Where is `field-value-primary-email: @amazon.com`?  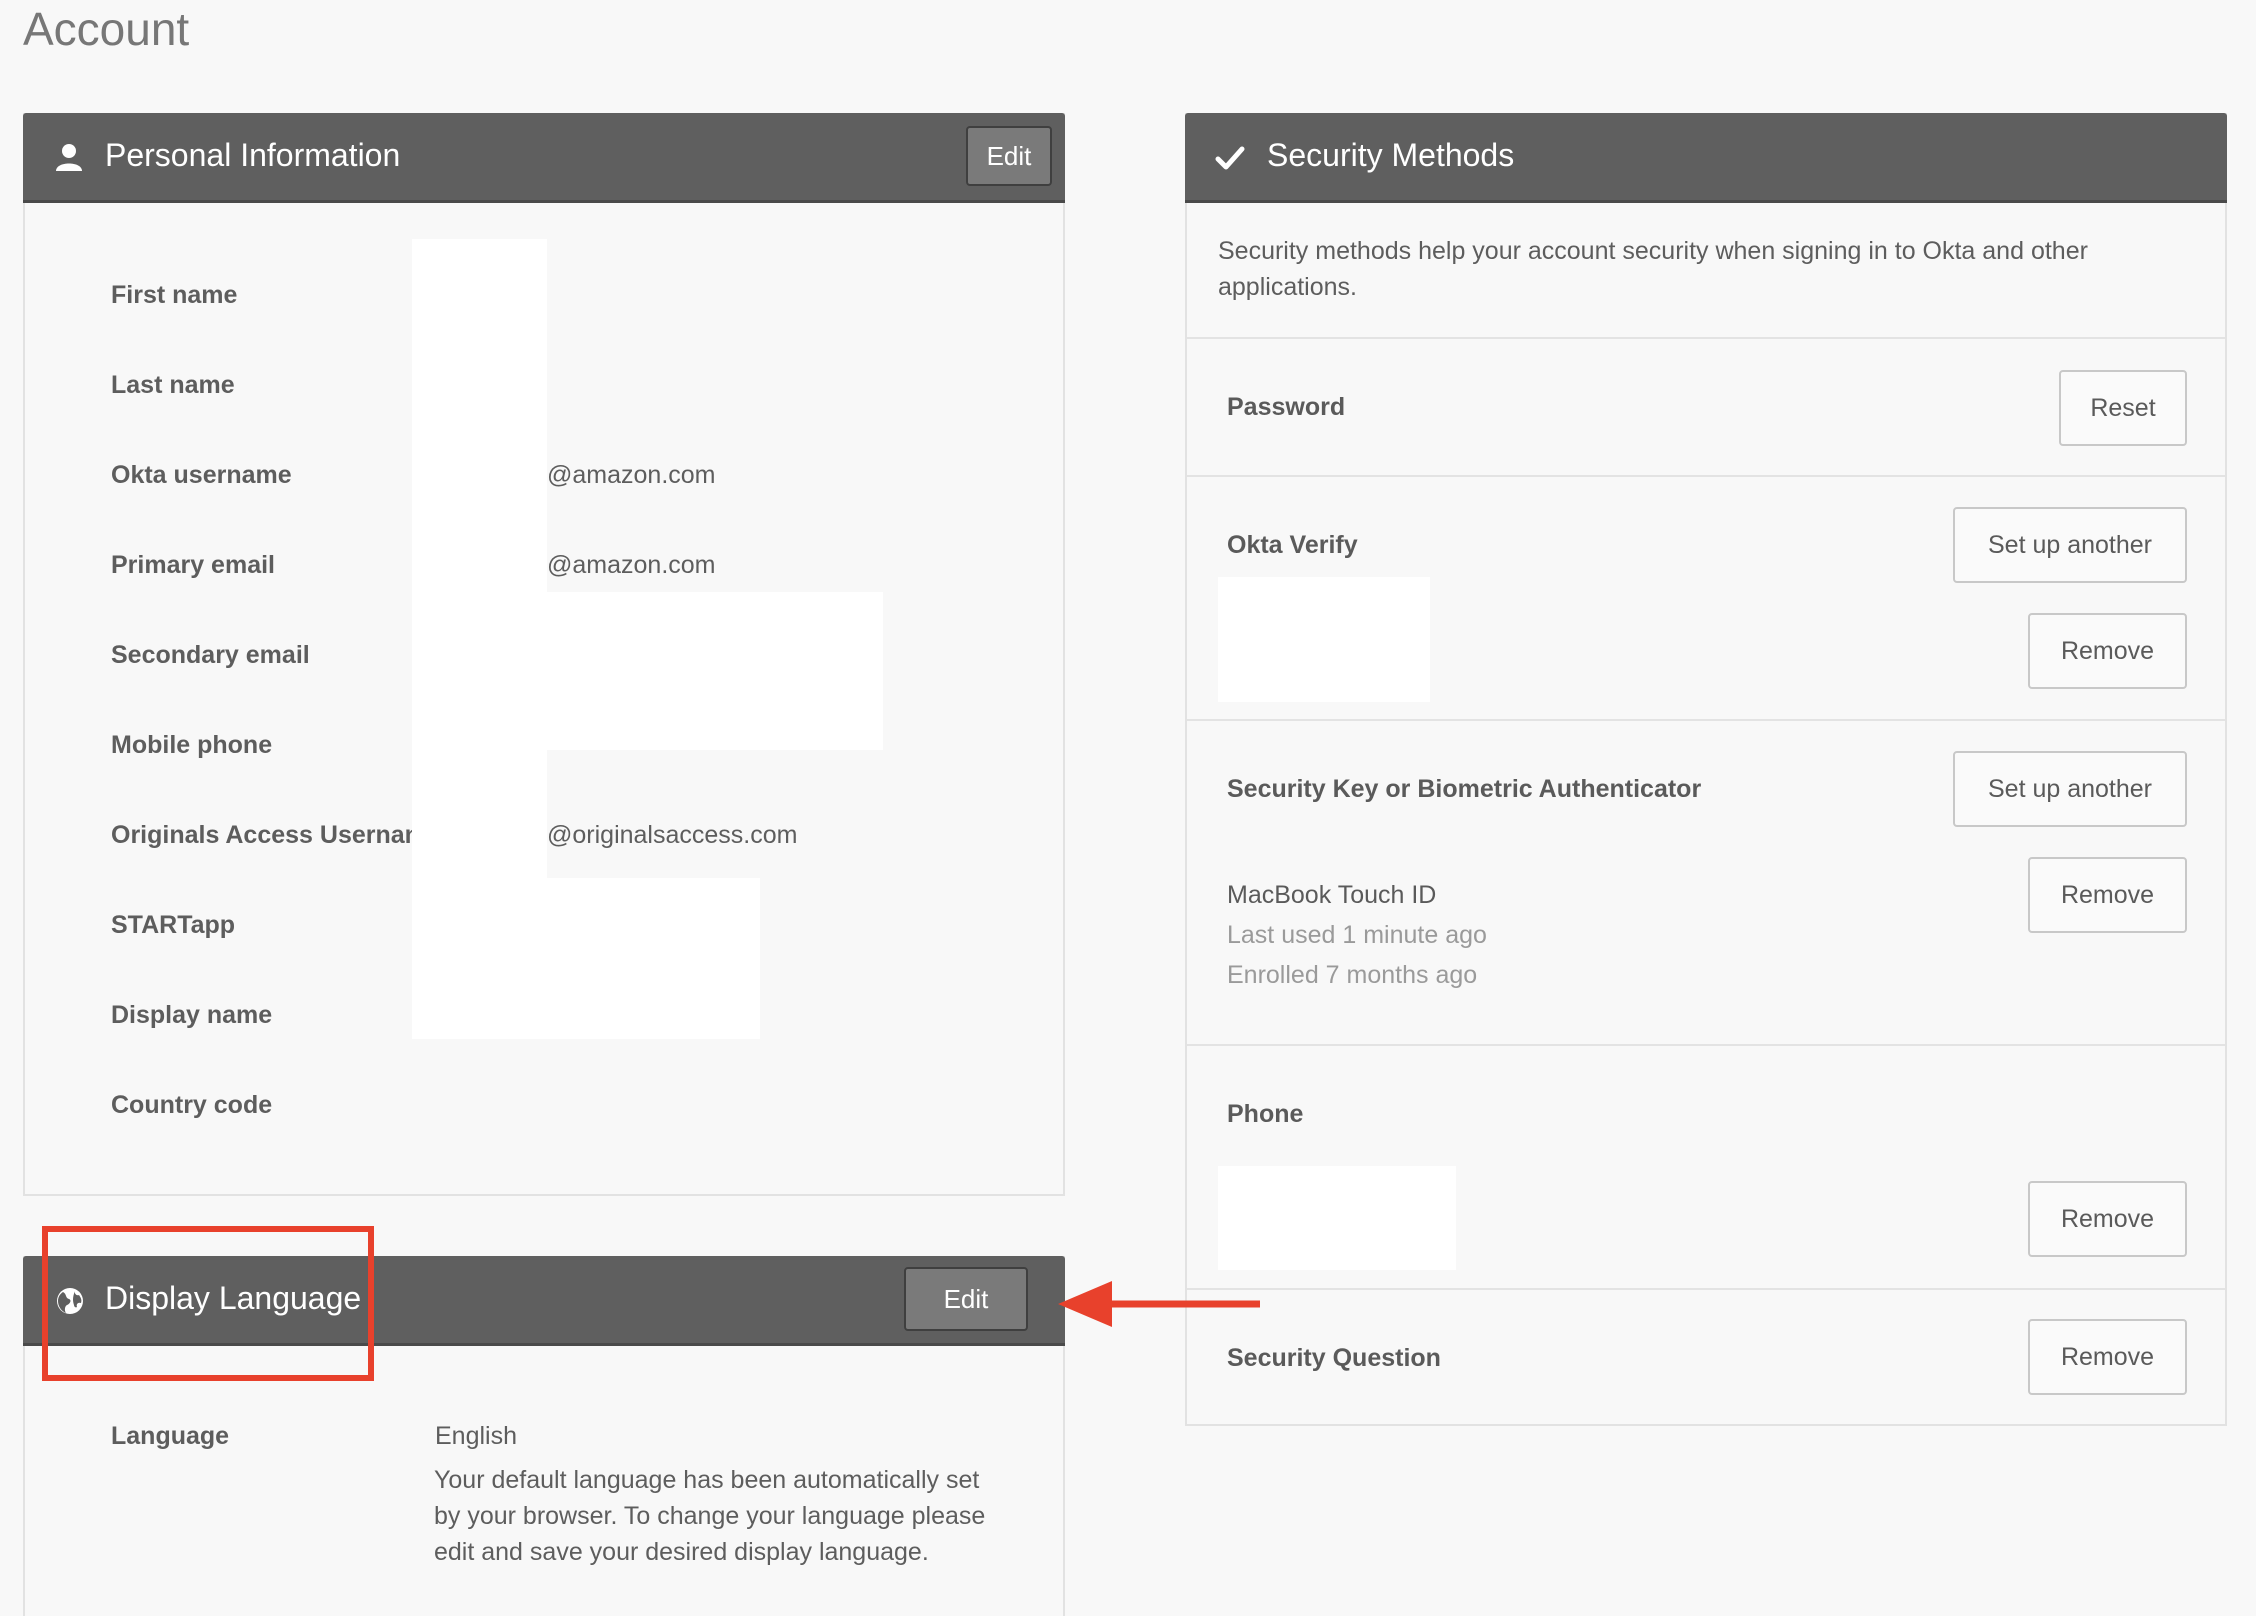
field-value-primary-email: @amazon.com is located at coordinates (631, 565).